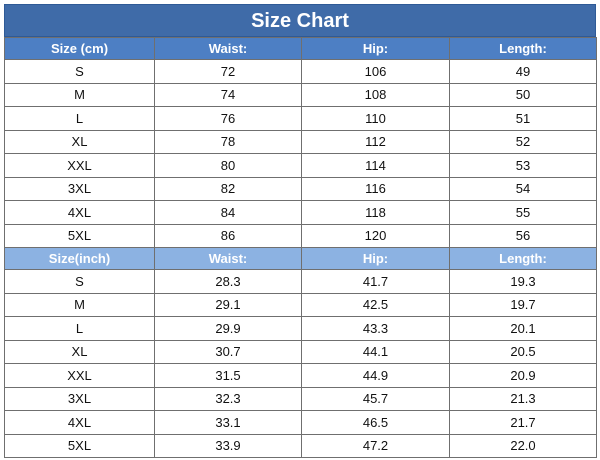 The width and height of the screenshot is (600, 460). I want to click on table-cell: 45.7, so click(375, 398).